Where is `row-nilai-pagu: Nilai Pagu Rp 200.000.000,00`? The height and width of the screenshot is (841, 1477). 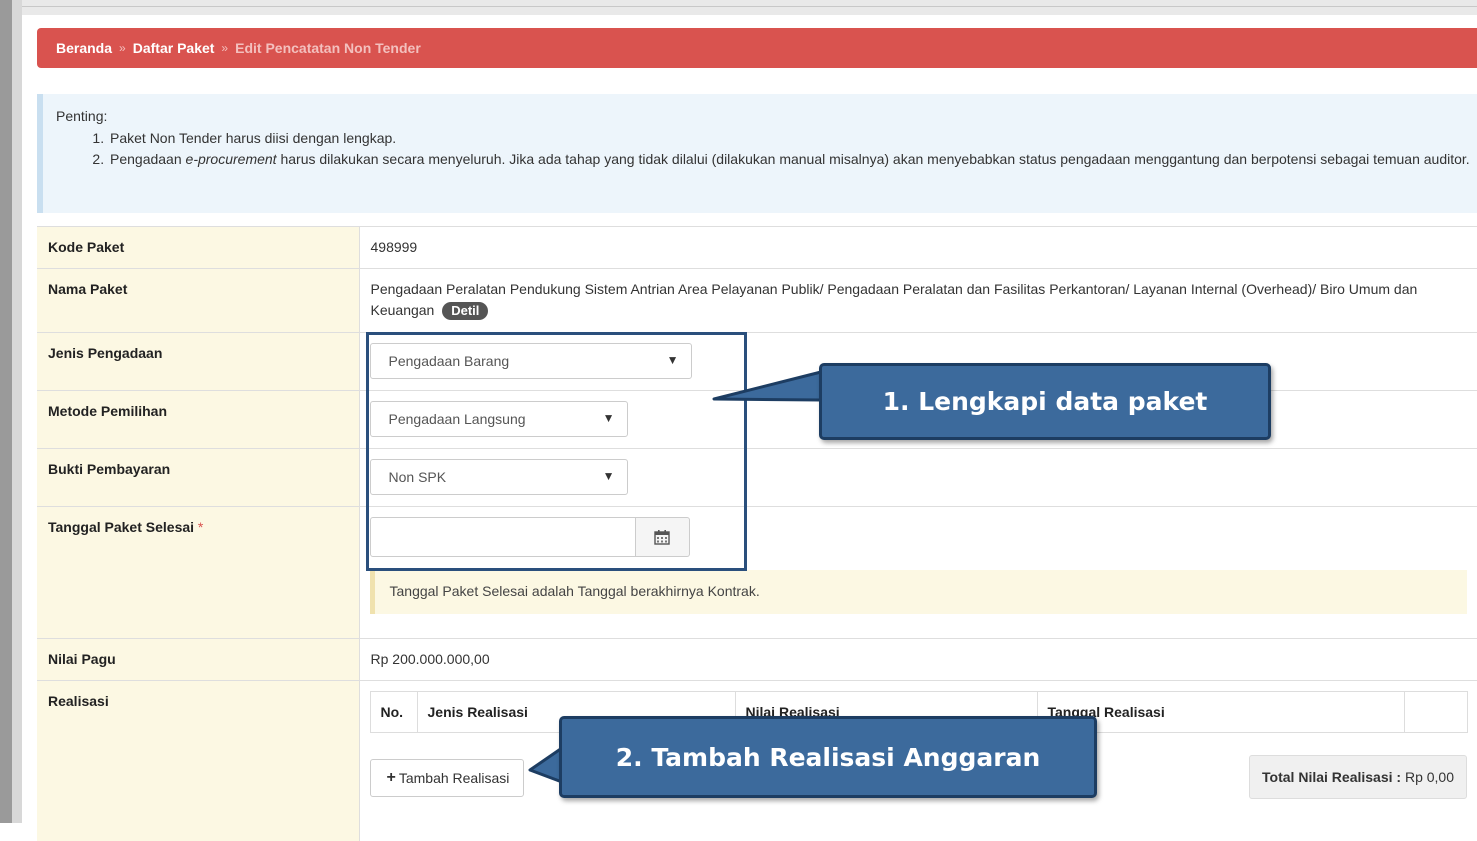 row-nilai-pagu: Nilai Pagu Rp 200.000.000,00 is located at coordinates (757, 660).